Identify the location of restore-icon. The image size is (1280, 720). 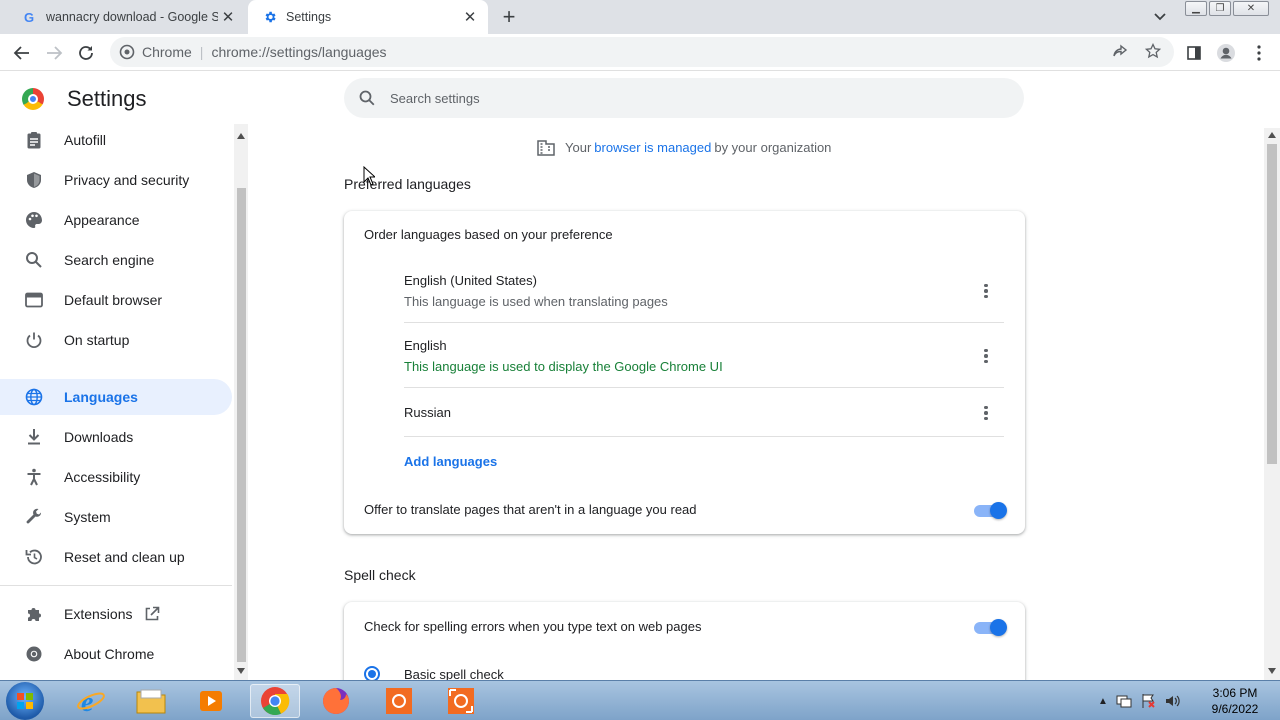
(34, 557).